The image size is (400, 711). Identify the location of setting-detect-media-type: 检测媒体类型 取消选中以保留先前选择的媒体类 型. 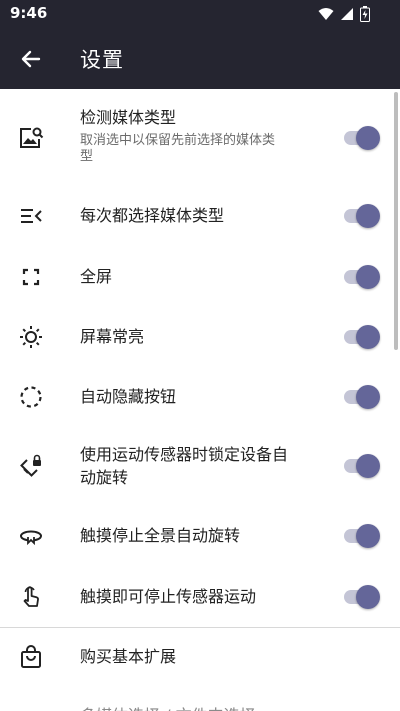
(200, 137).